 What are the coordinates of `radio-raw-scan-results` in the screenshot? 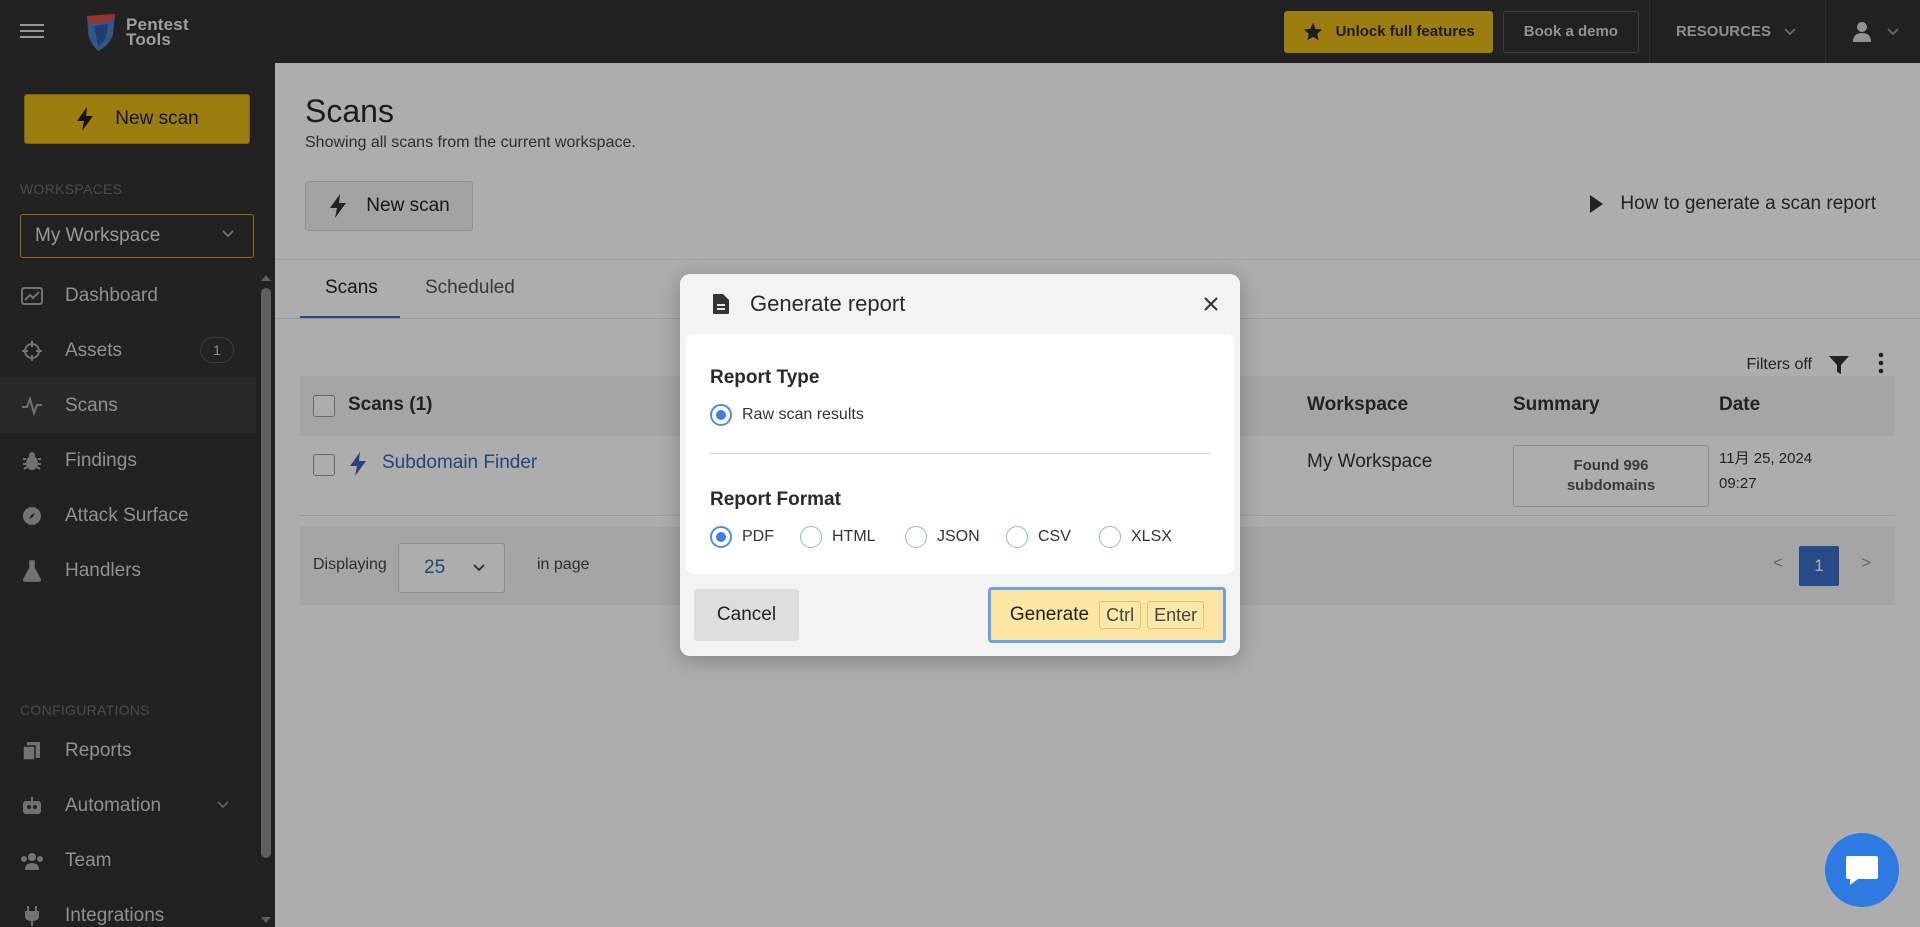 It's located at (721, 415).